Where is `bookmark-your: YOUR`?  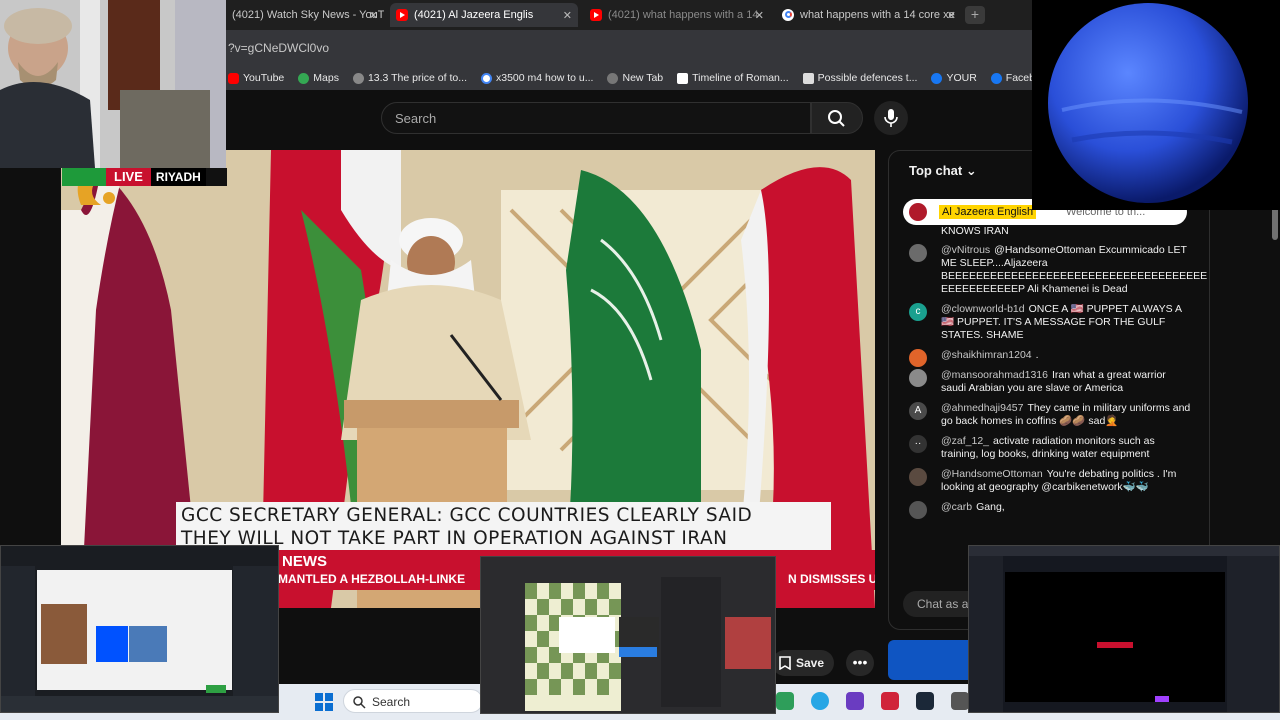 bookmark-your: YOUR is located at coordinates (954, 78).